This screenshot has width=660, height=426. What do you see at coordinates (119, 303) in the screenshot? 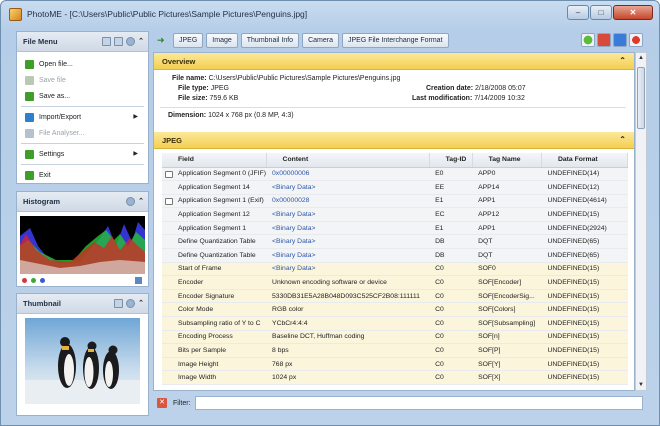
I see `thumbnail-tool-icon` at bounding box center [119, 303].